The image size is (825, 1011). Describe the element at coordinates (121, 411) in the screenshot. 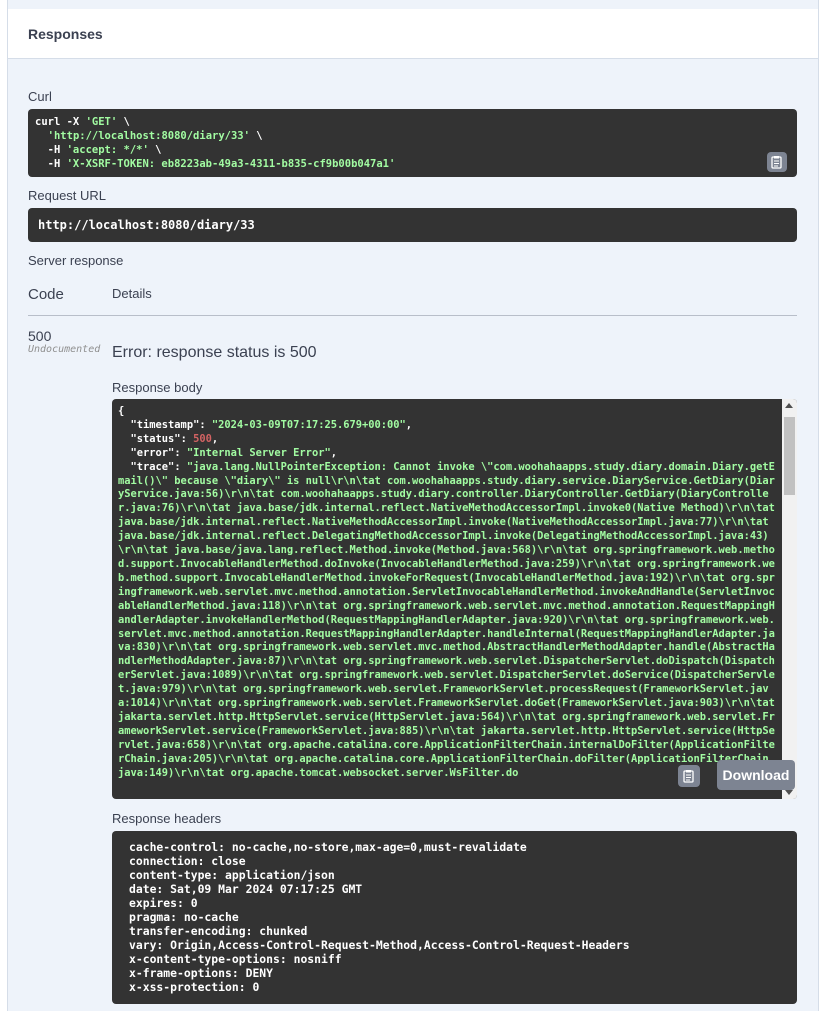

I see `json-open-brace: {` at that location.